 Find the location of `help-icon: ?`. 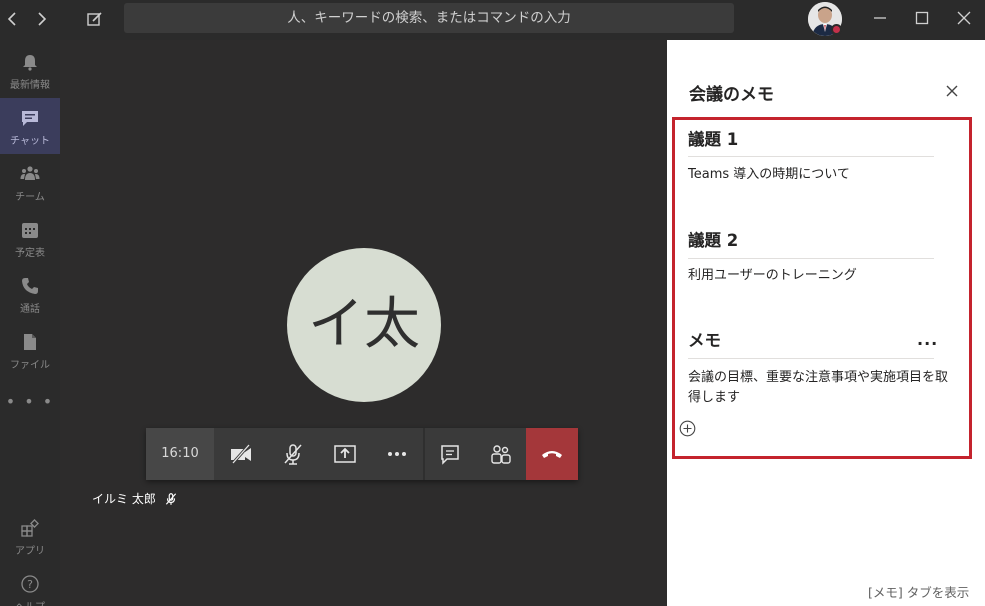

help-icon: ? is located at coordinates (30, 584).